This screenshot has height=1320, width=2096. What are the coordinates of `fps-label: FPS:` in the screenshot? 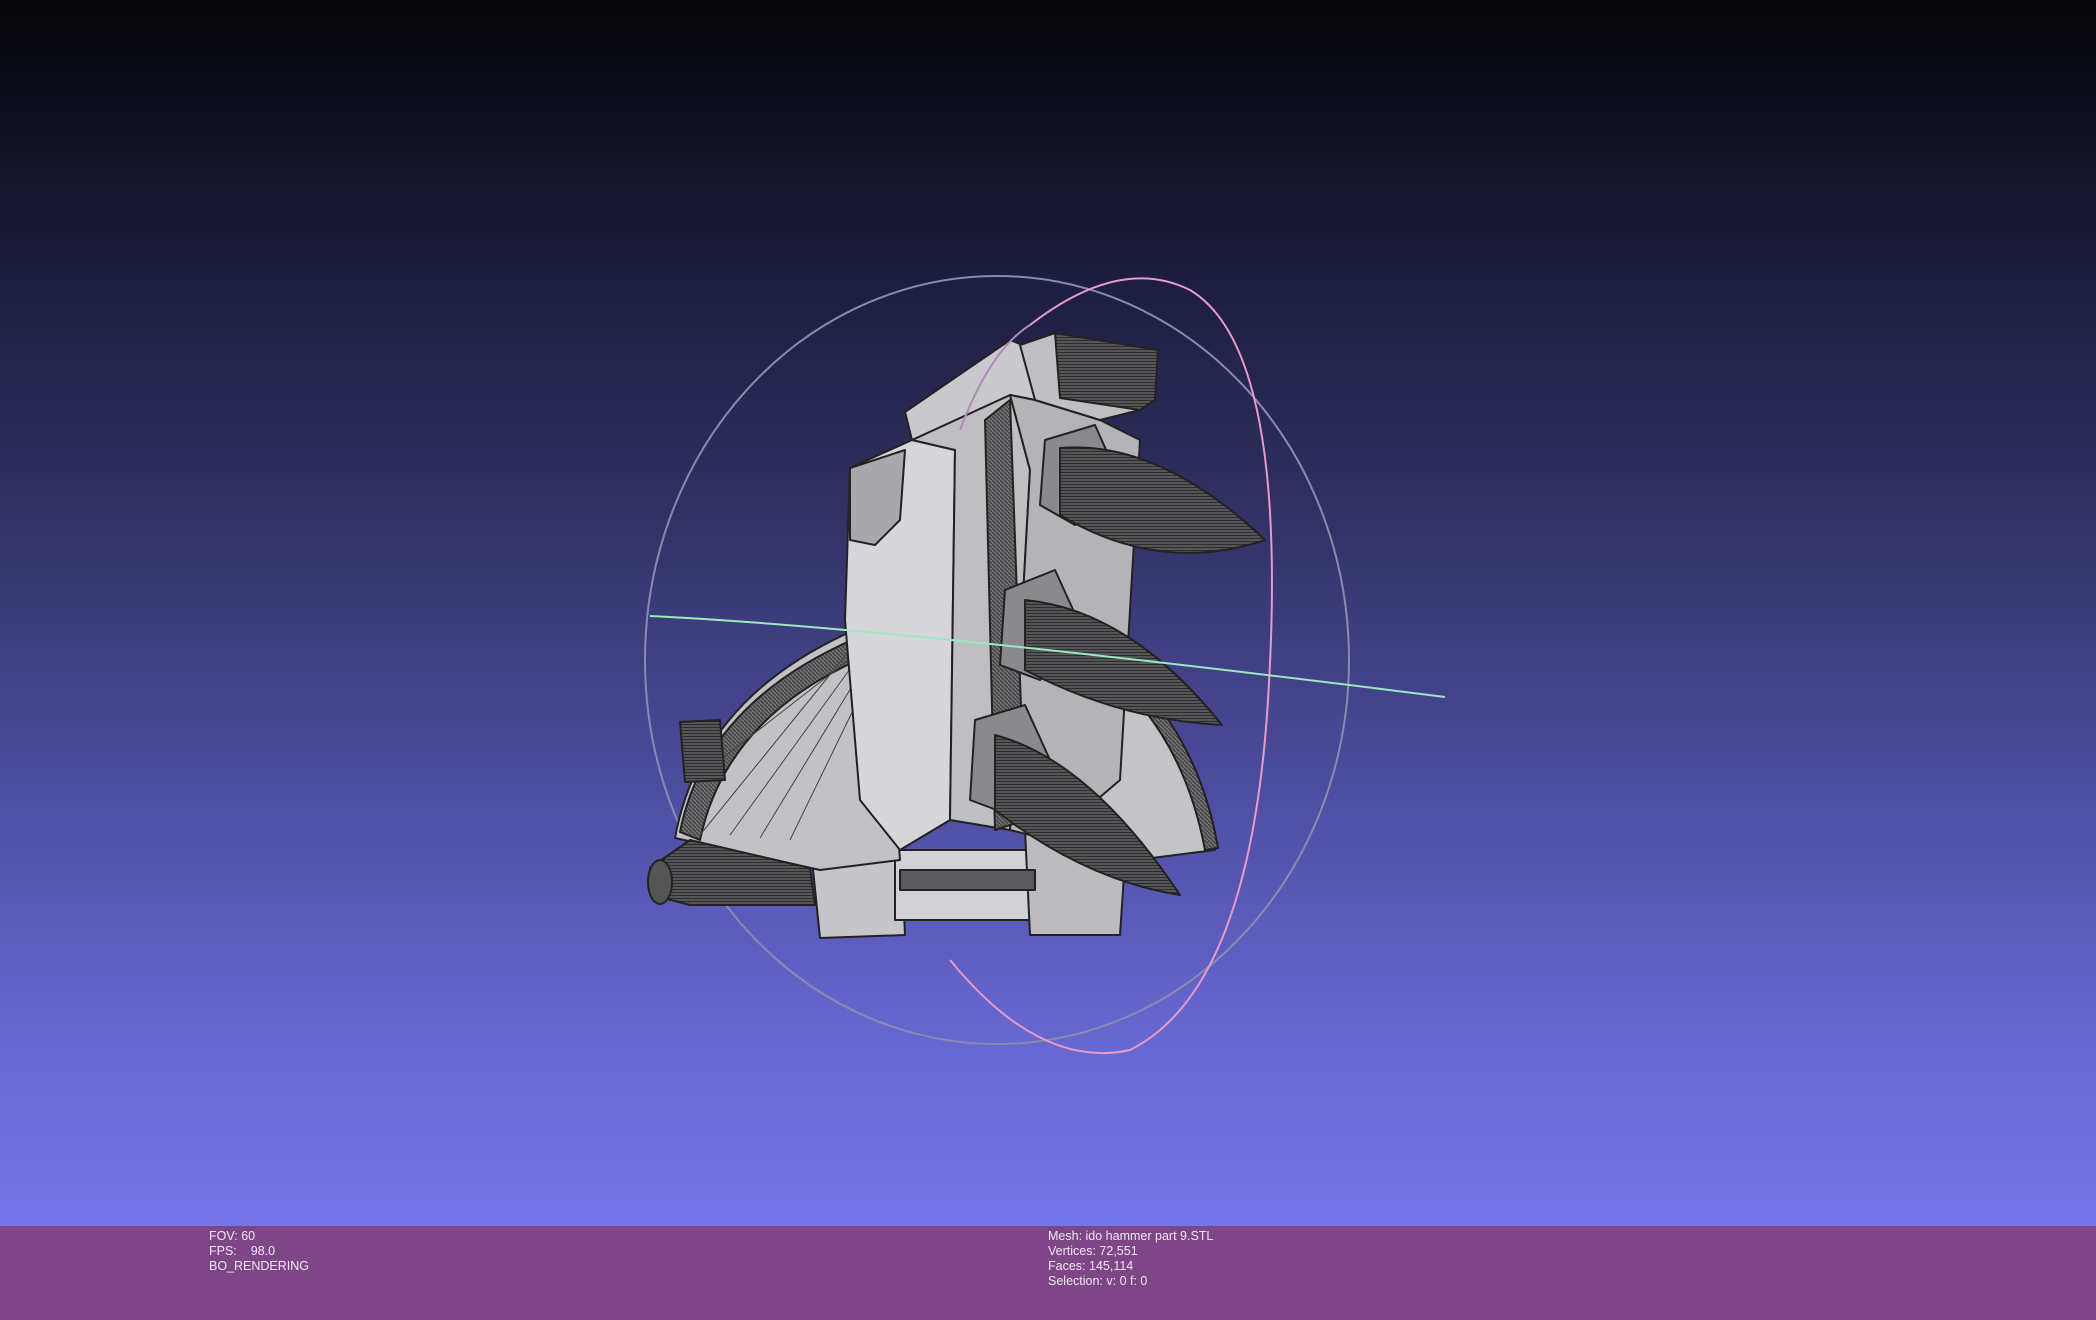 It's located at (223, 1251).